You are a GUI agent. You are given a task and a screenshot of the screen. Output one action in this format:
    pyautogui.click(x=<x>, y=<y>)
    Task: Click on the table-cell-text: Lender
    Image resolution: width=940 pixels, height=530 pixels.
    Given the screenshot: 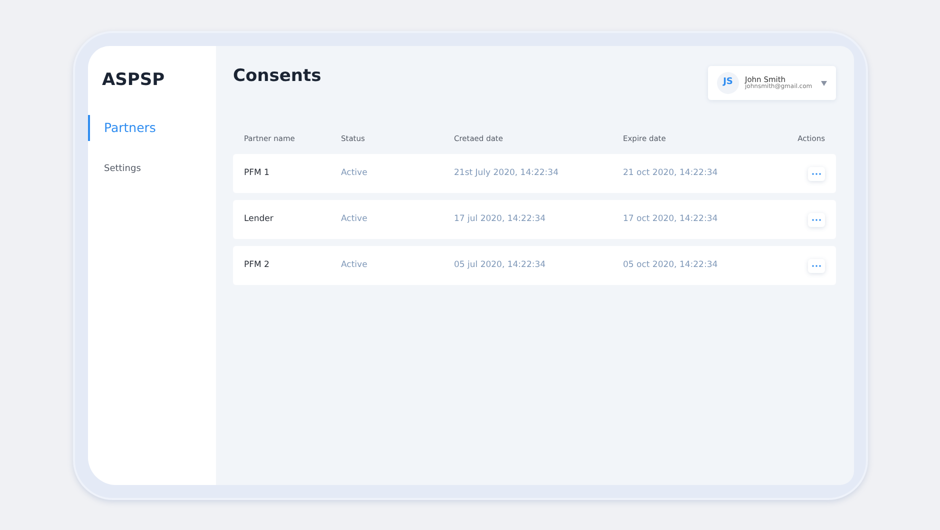 What is the action you would take?
    pyautogui.click(x=259, y=219)
    